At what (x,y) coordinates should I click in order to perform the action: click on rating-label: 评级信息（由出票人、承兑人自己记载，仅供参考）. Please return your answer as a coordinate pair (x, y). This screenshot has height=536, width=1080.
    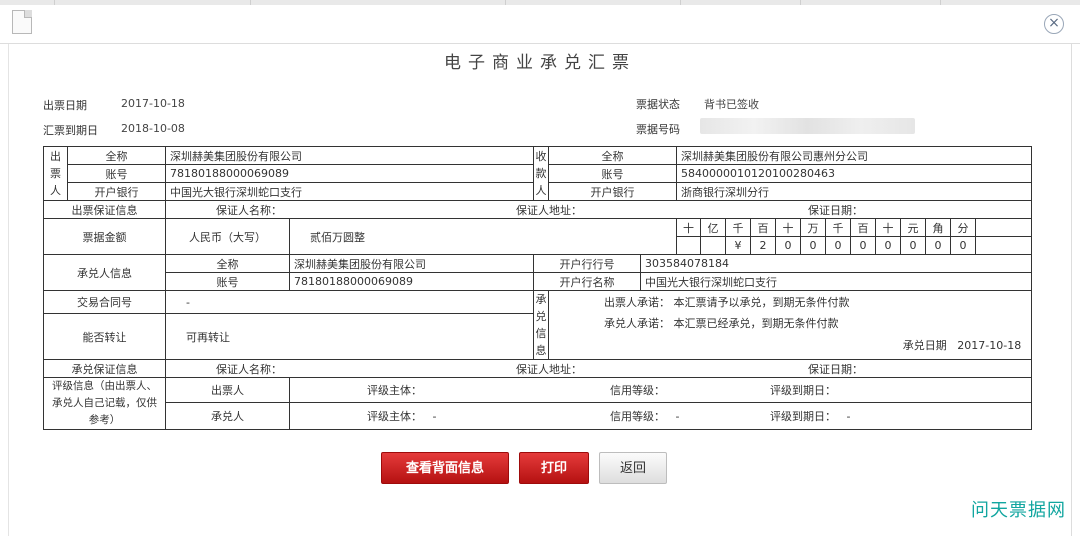
    Looking at the image, I should click on (104, 403).